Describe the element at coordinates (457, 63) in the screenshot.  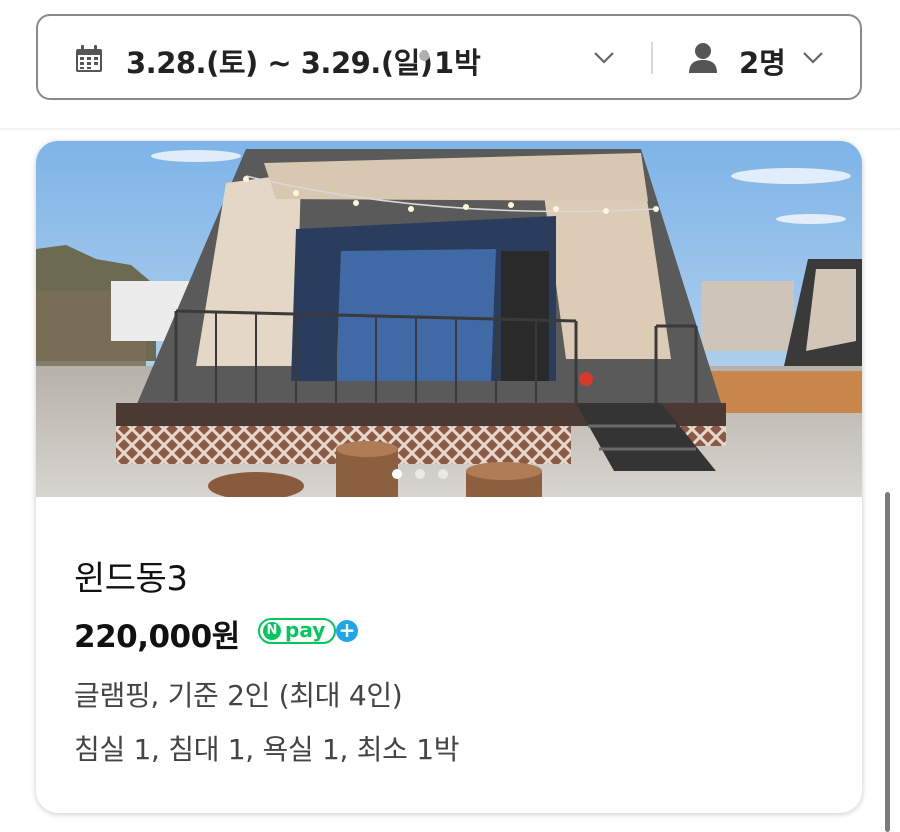
I see `nights-count: 1박` at that location.